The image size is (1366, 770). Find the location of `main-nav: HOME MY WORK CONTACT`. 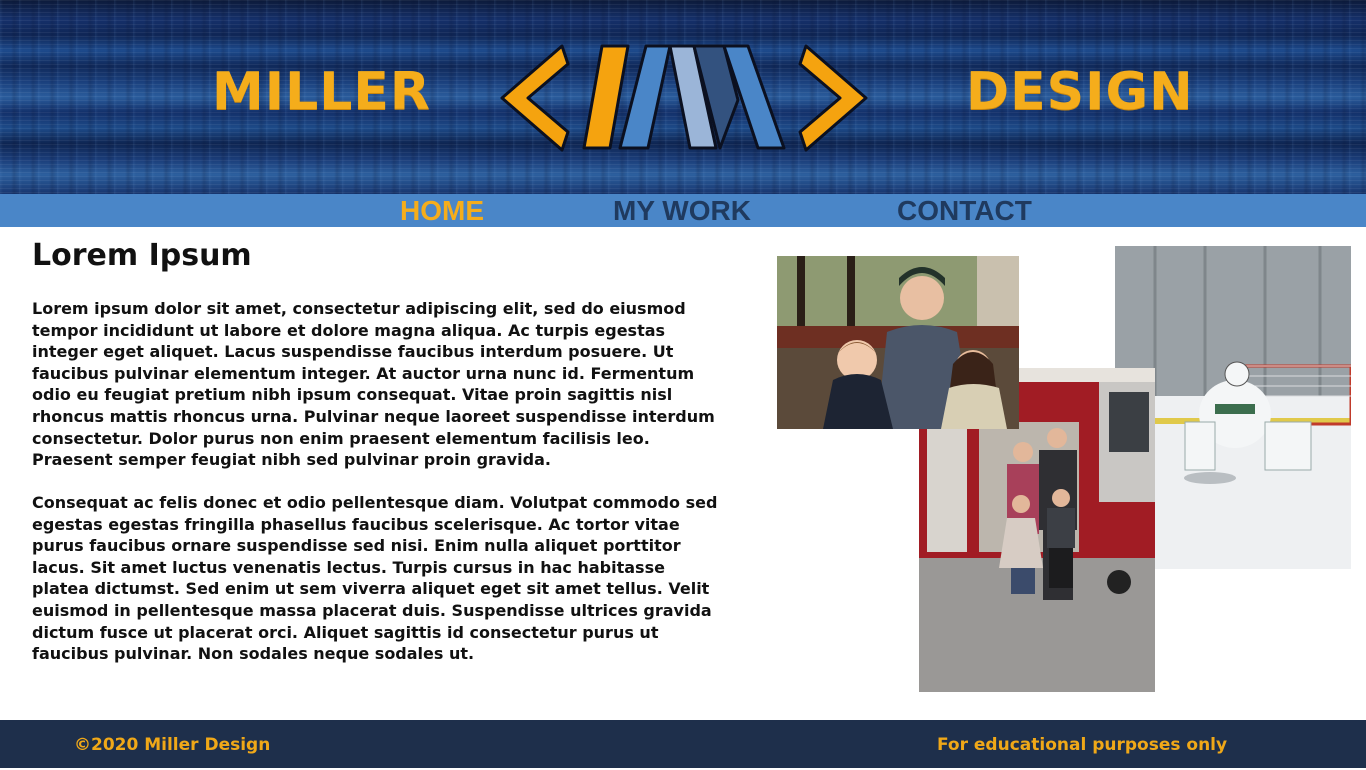

main-nav: HOME MY WORK CONTACT is located at coordinates (683, 210).